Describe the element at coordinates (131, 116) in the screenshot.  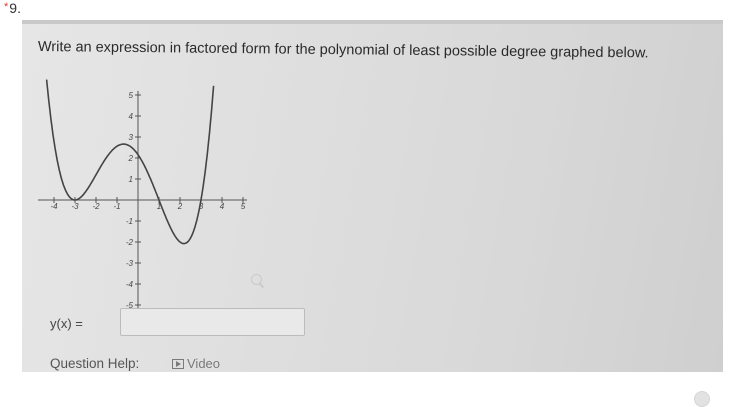
I see `y-tick-label: 4` at that location.